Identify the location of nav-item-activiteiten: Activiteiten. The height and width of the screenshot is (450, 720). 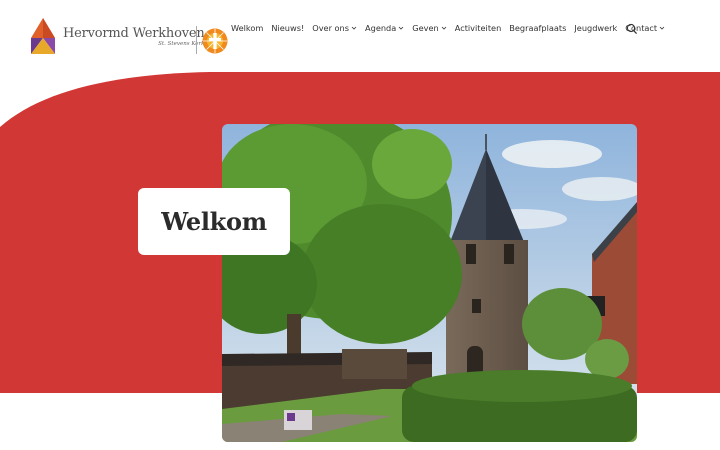
(478, 28).